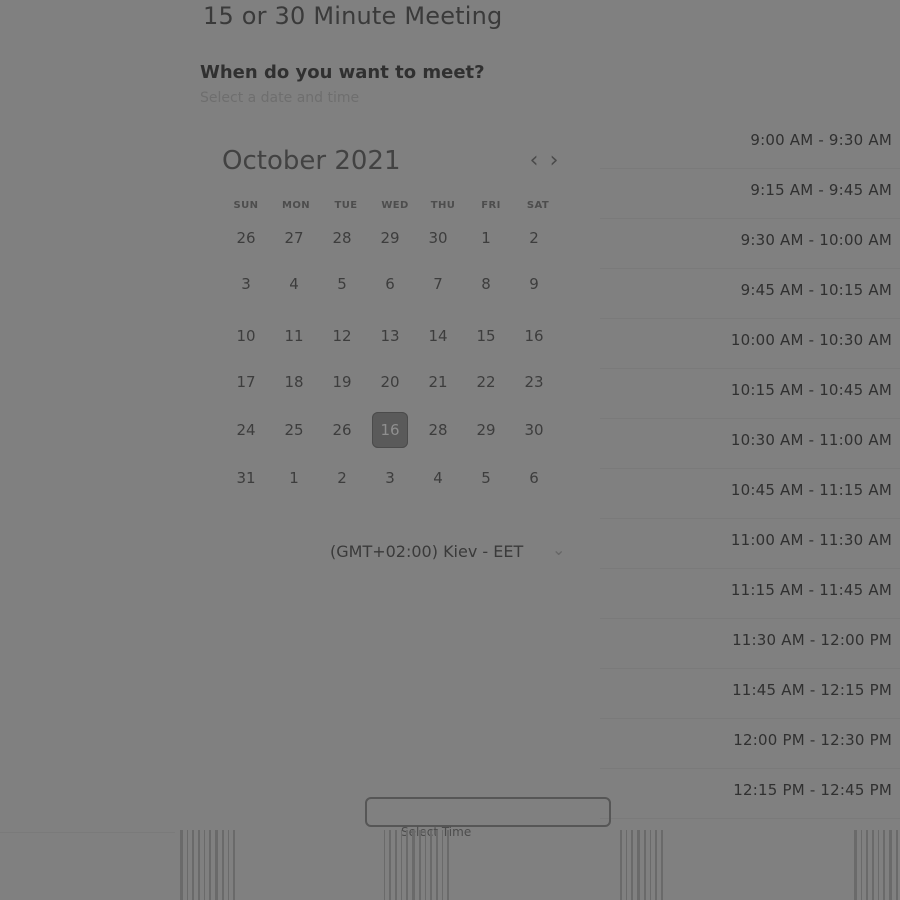  I want to click on time-slot: 10:00 AM - 10:30 AM, so click(750, 343).